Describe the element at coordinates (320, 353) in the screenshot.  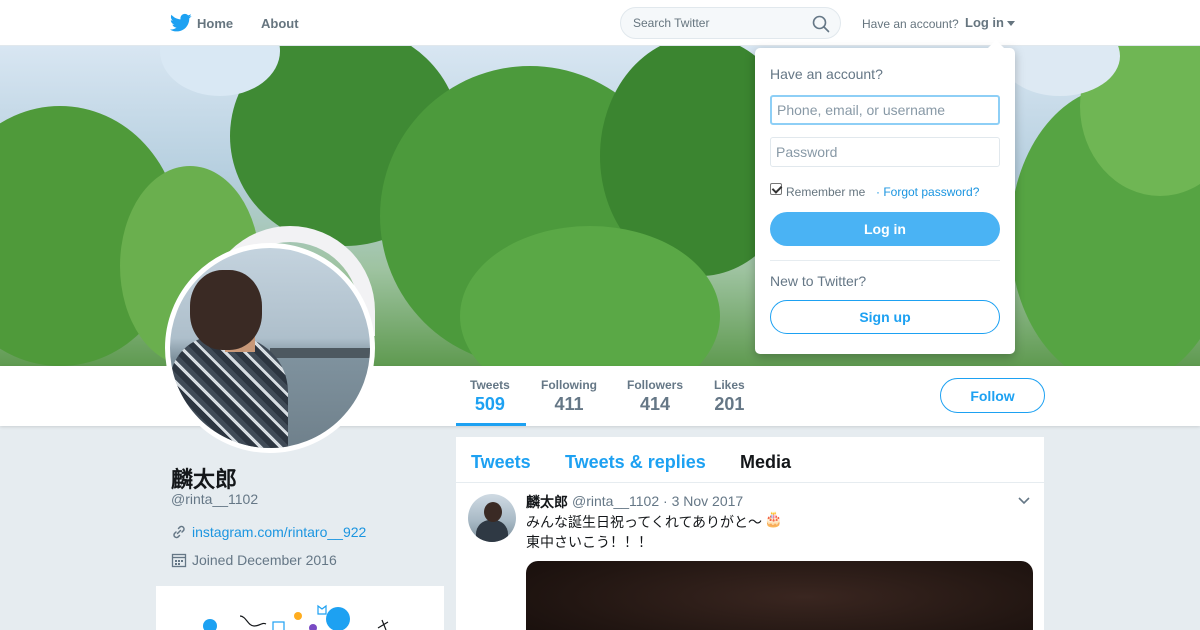
I see `pier-graphic` at that location.